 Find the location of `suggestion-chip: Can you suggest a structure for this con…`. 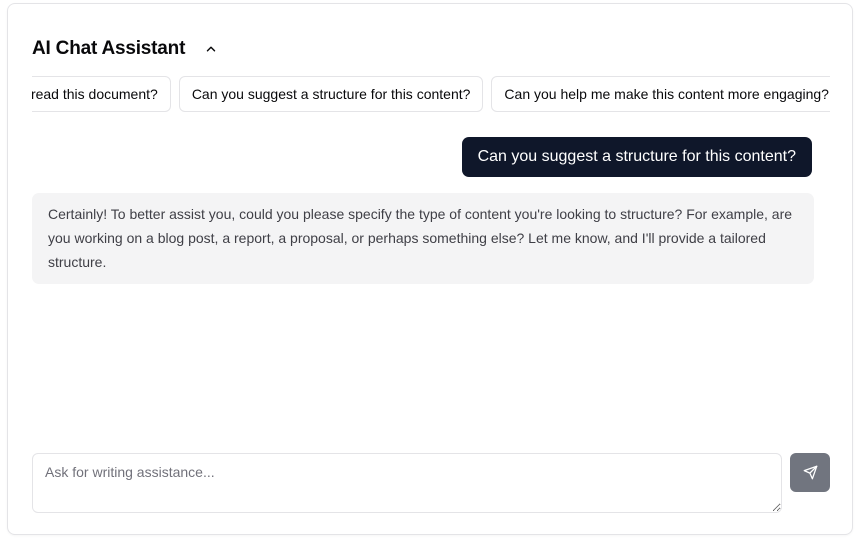

suggestion-chip: Can you suggest a structure for this con… is located at coordinates (331, 94).